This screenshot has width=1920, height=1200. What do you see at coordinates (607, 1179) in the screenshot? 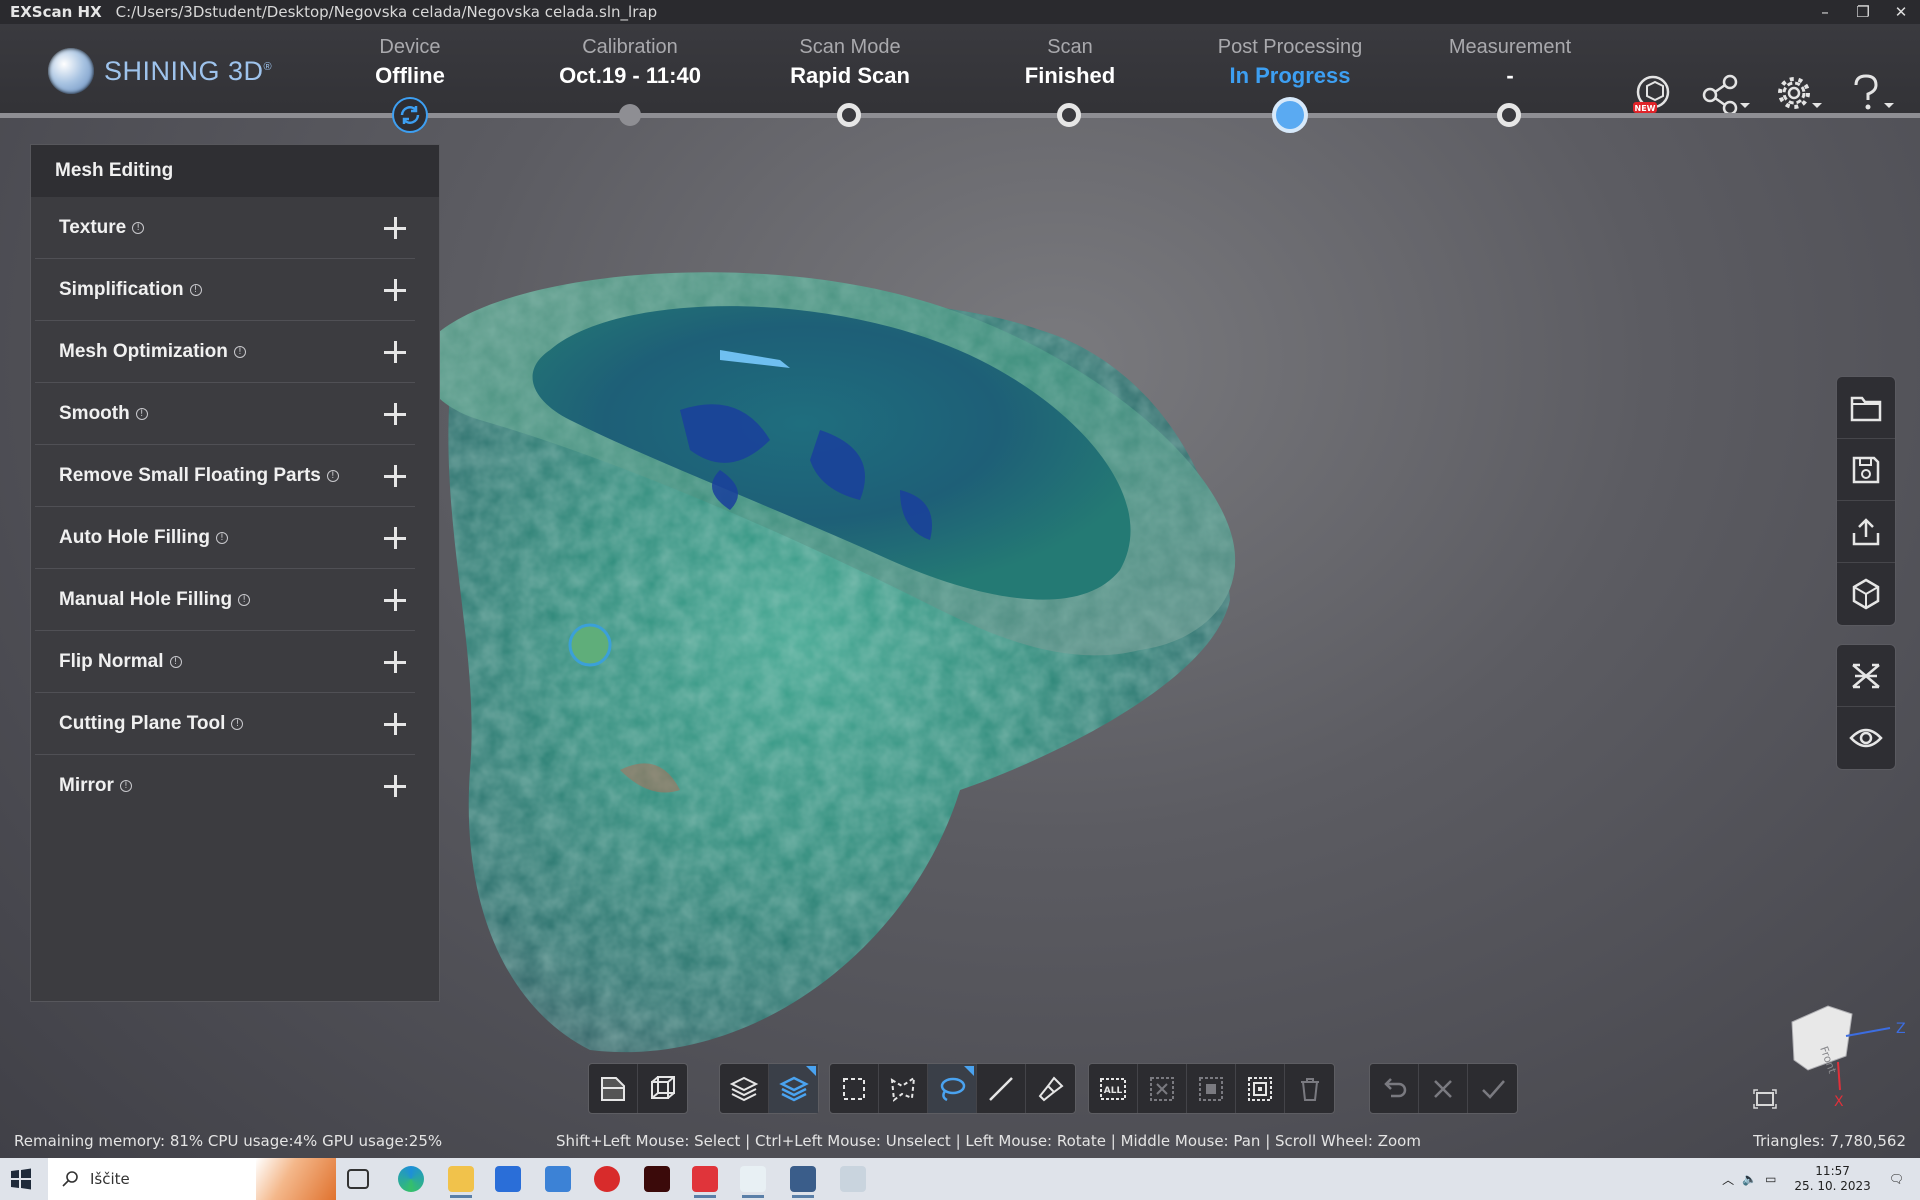
I see `meshmixer-icon` at bounding box center [607, 1179].